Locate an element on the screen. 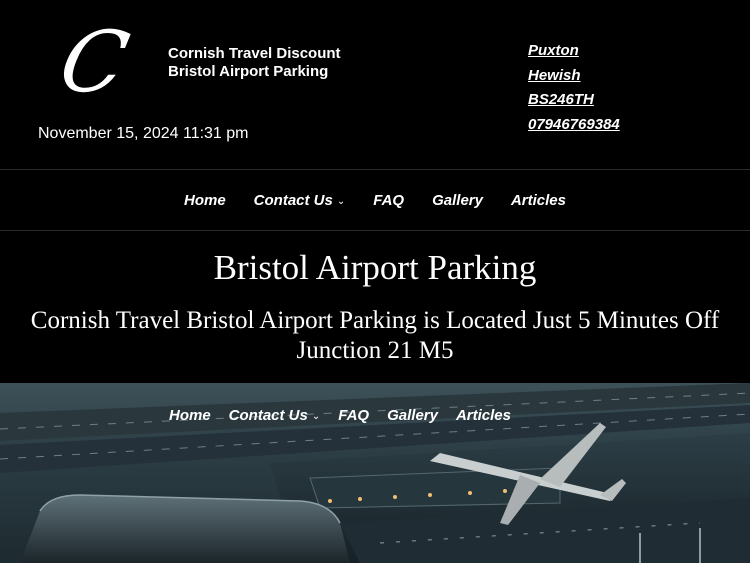  contact-address: Puxton Hewish BS246TH 07946769384 is located at coordinates (628, 88).